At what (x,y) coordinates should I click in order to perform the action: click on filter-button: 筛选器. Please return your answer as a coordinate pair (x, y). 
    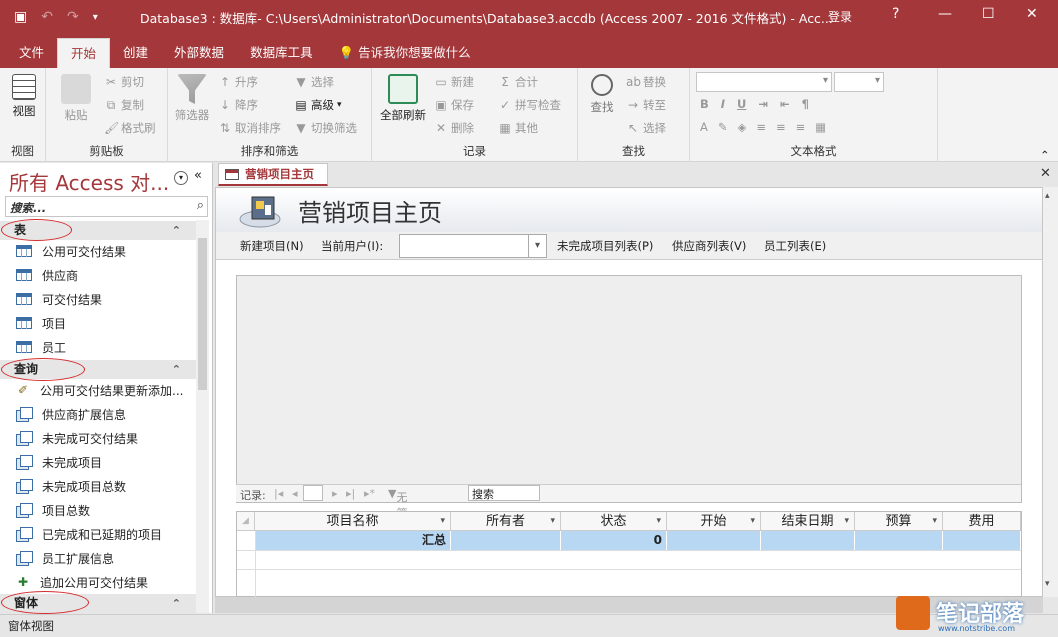
    Looking at the image, I should click on (192, 98).